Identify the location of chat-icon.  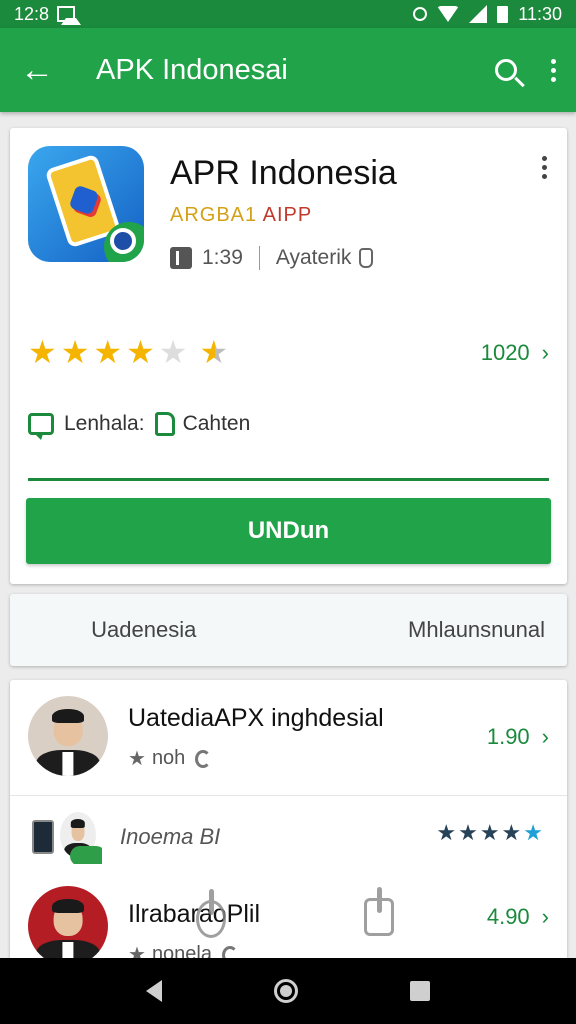
(41, 426).